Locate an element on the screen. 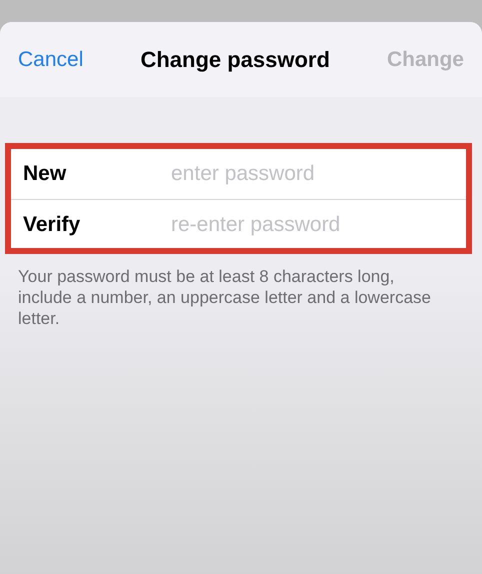  password-hint: Your password must be at least 8 characters long, include a number, an uppercase letter and a lowercase letter. is located at coordinates (224, 298).